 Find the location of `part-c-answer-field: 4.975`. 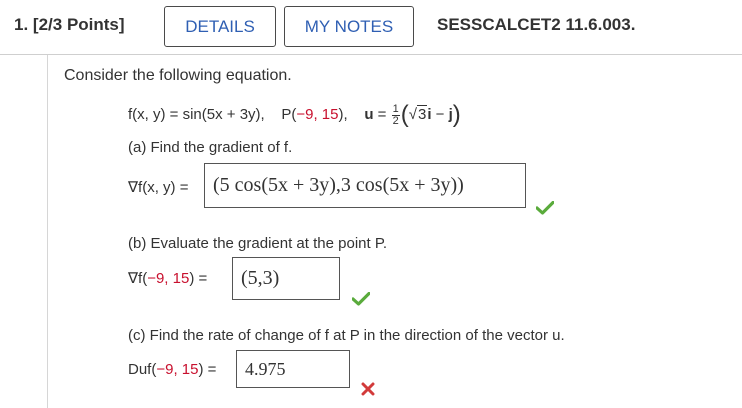

part-c-answer-field: 4.975 is located at coordinates (293, 369).